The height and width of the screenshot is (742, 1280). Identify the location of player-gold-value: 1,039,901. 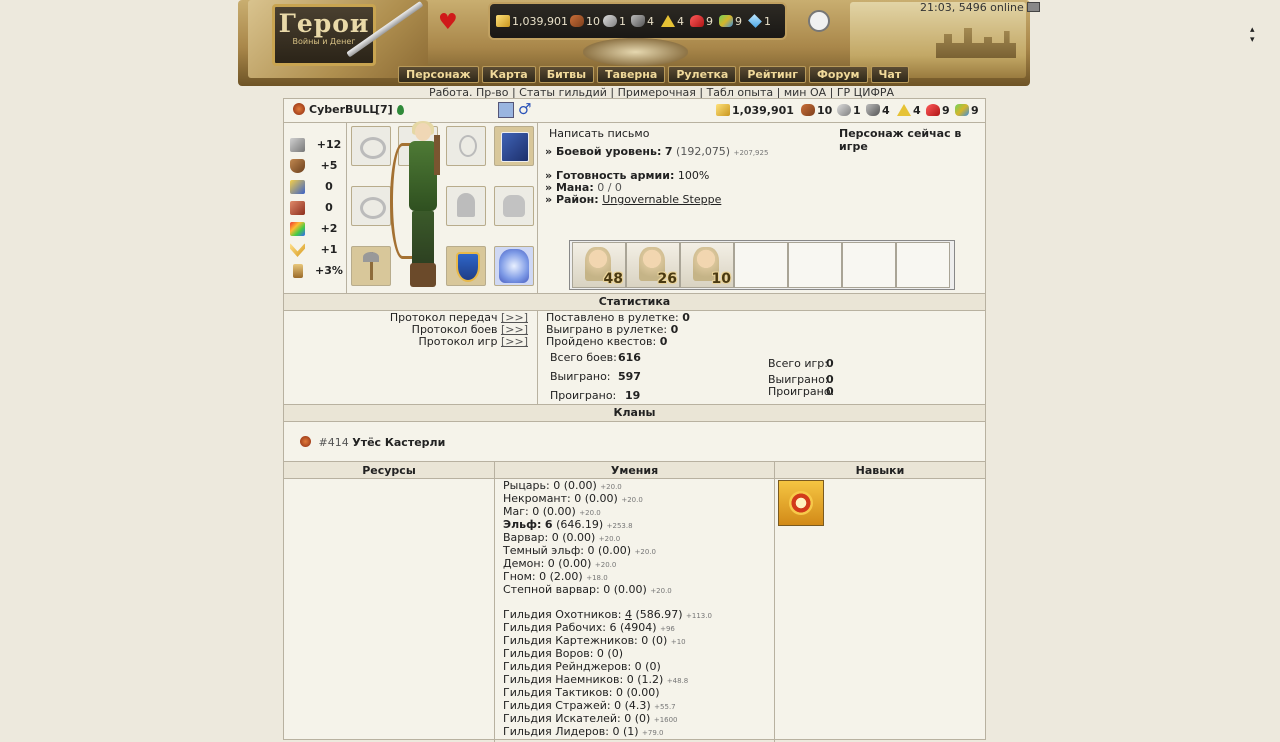
(763, 110).